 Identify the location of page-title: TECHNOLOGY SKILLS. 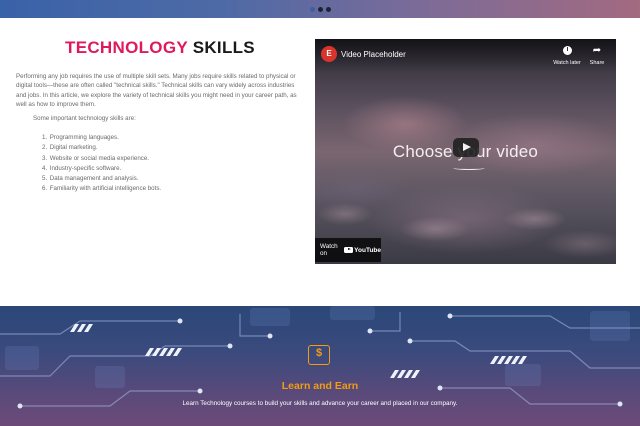
(160, 48).